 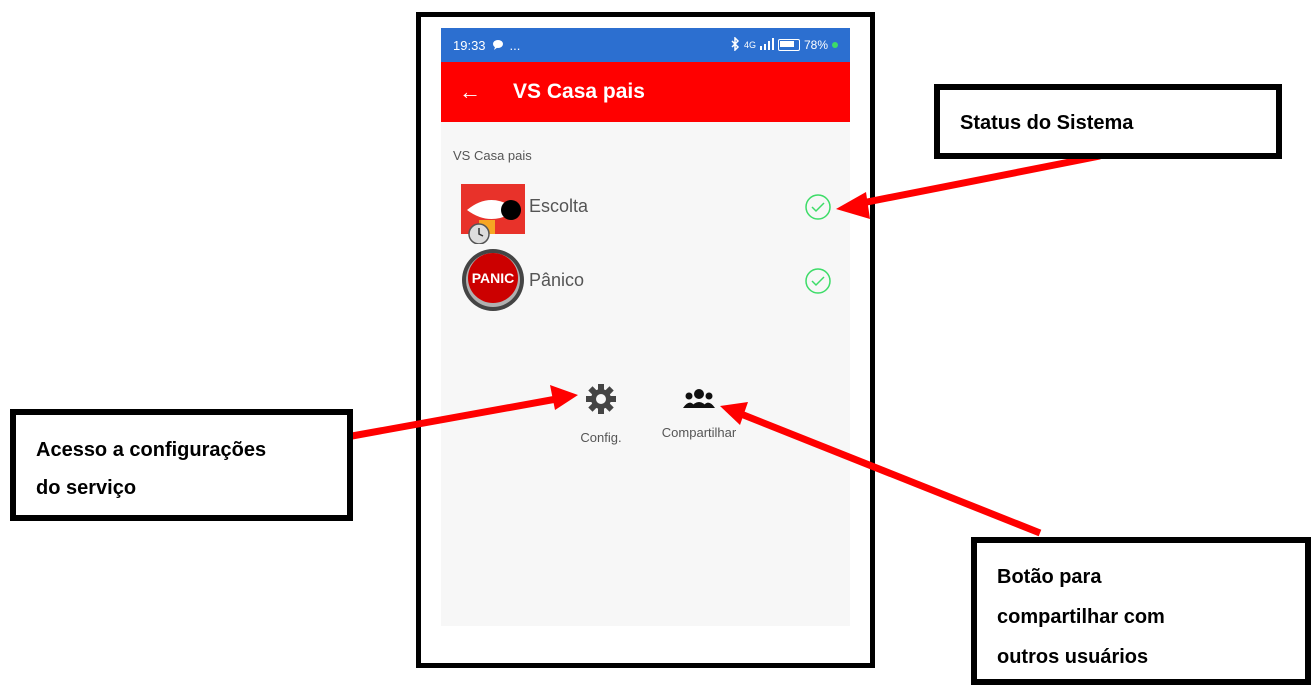 What do you see at coordinates (1047, 123) in the screenshot?
I see `annotation-status-text: Status do Sistema` at bounding box center [1047, 123].